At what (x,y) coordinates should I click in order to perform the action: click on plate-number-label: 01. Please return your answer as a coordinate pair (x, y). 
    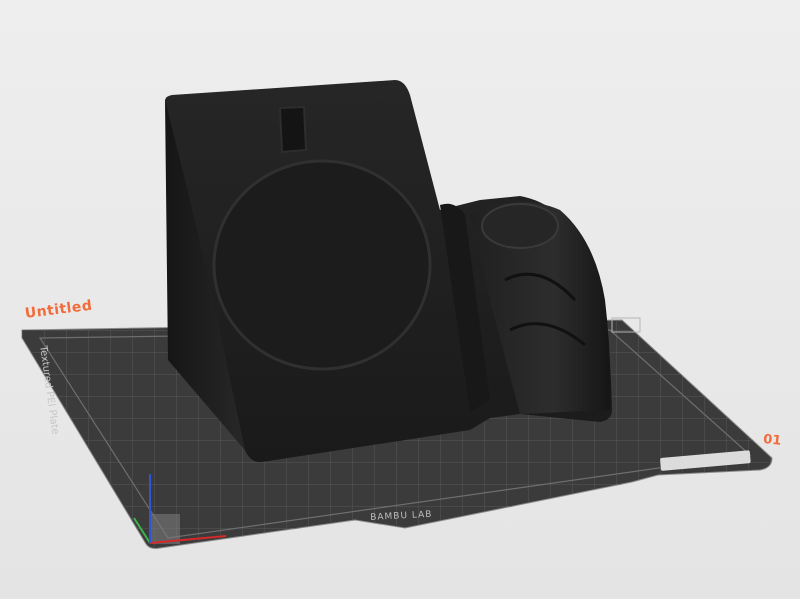
    Looking at the image, I should click on (772, 440).